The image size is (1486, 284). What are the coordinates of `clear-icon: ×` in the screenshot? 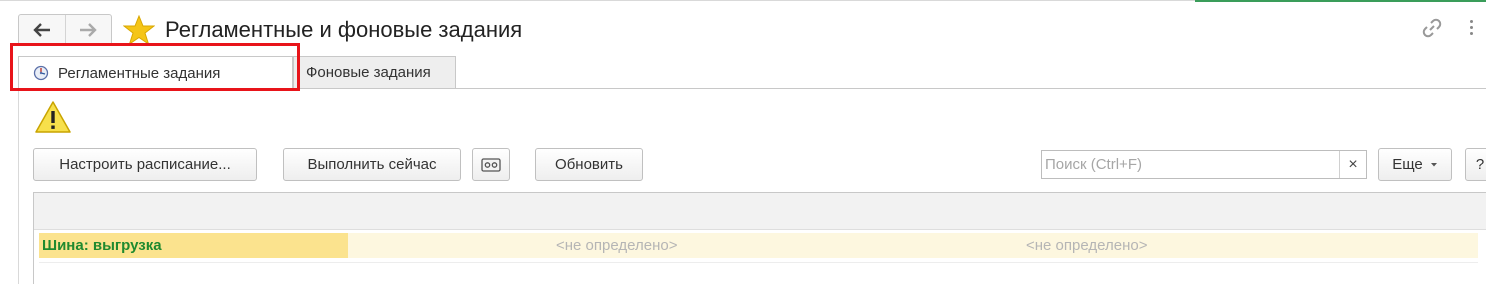 It's located at (1353, 164).